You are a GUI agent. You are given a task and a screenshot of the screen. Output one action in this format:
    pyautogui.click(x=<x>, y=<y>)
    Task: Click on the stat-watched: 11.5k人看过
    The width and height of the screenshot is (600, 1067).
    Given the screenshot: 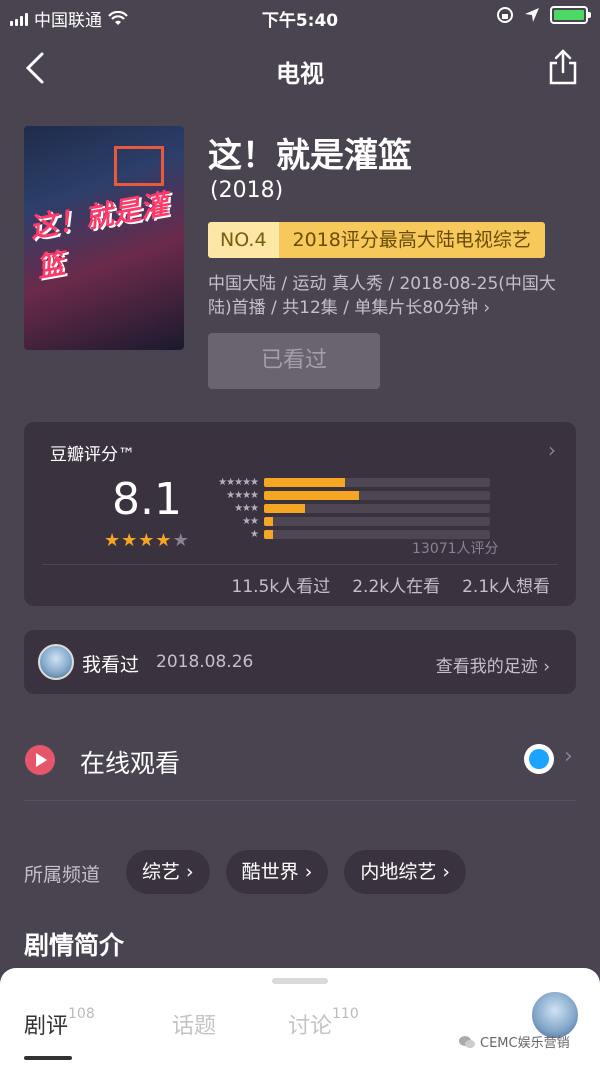 What is the action you would take?
    pyautogui.click(x=281, y=587)
    